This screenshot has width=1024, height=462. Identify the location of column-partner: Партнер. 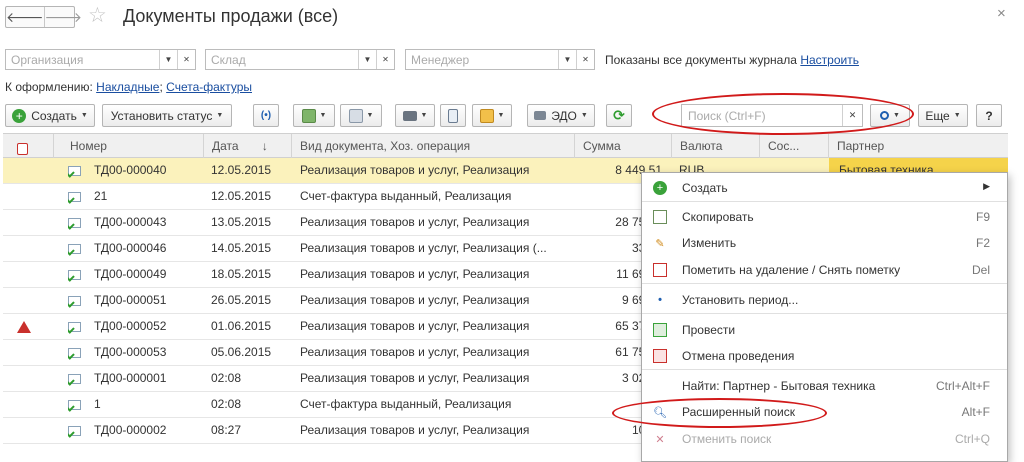
(918, 146).